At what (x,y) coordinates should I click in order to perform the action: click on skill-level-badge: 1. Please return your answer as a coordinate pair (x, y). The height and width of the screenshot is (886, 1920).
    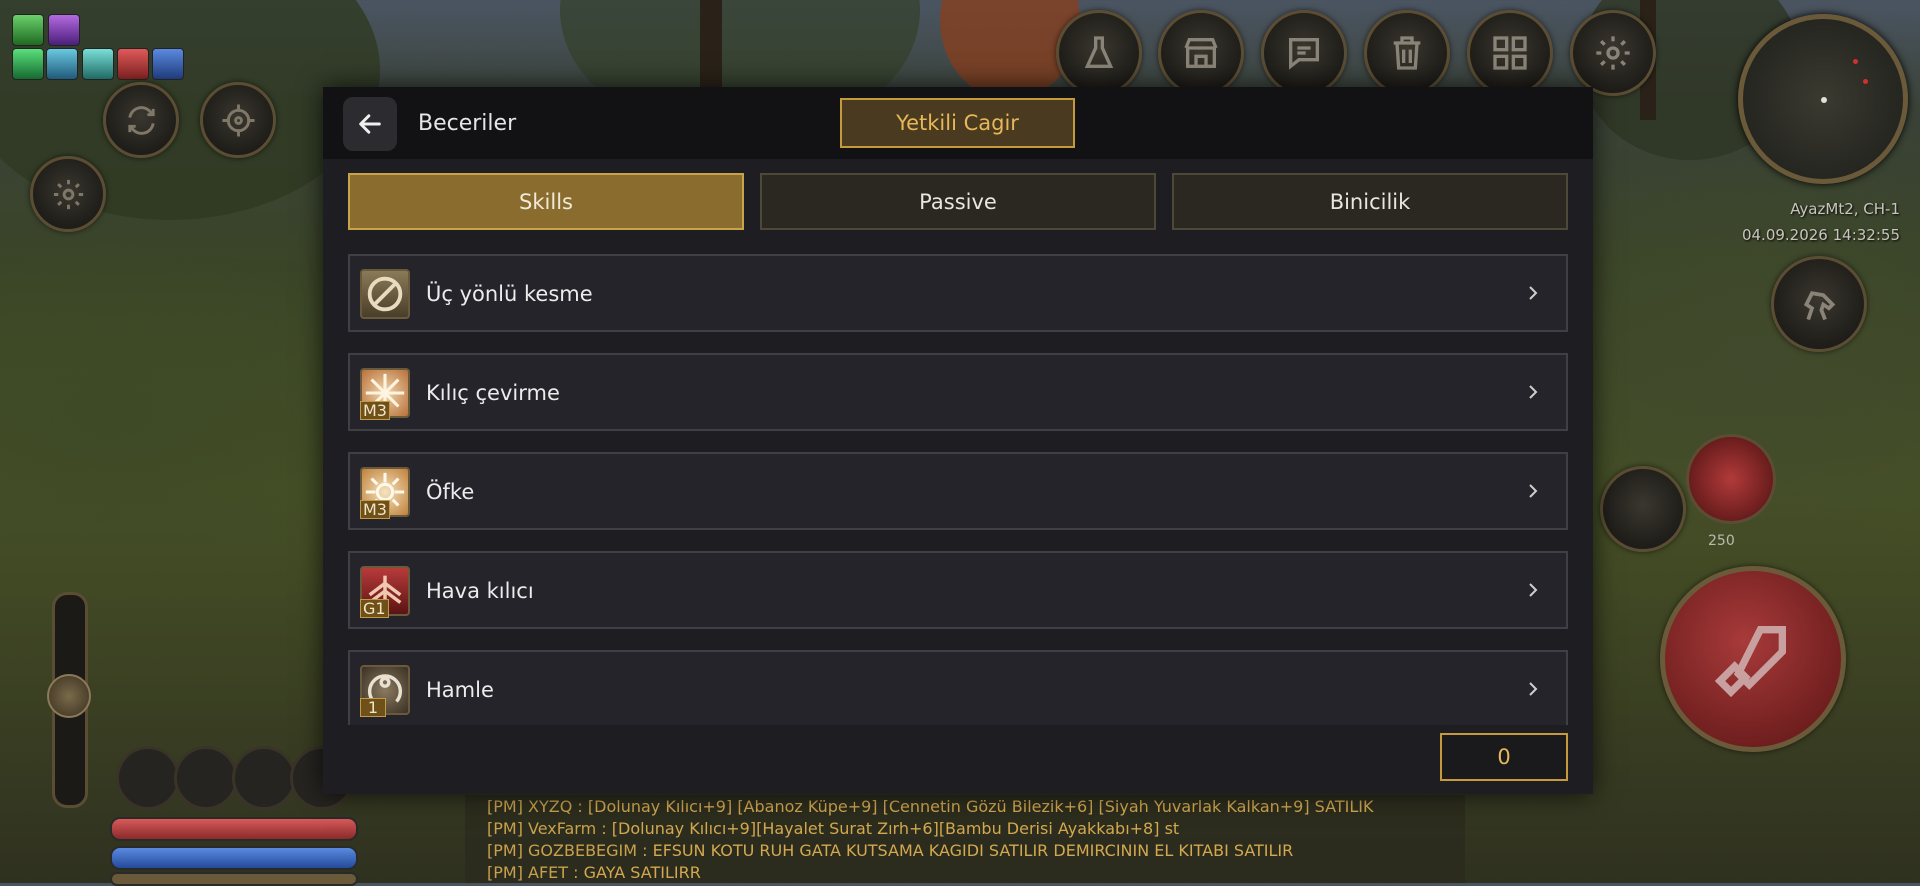
    Looking at the image, I should click on (373, 707).